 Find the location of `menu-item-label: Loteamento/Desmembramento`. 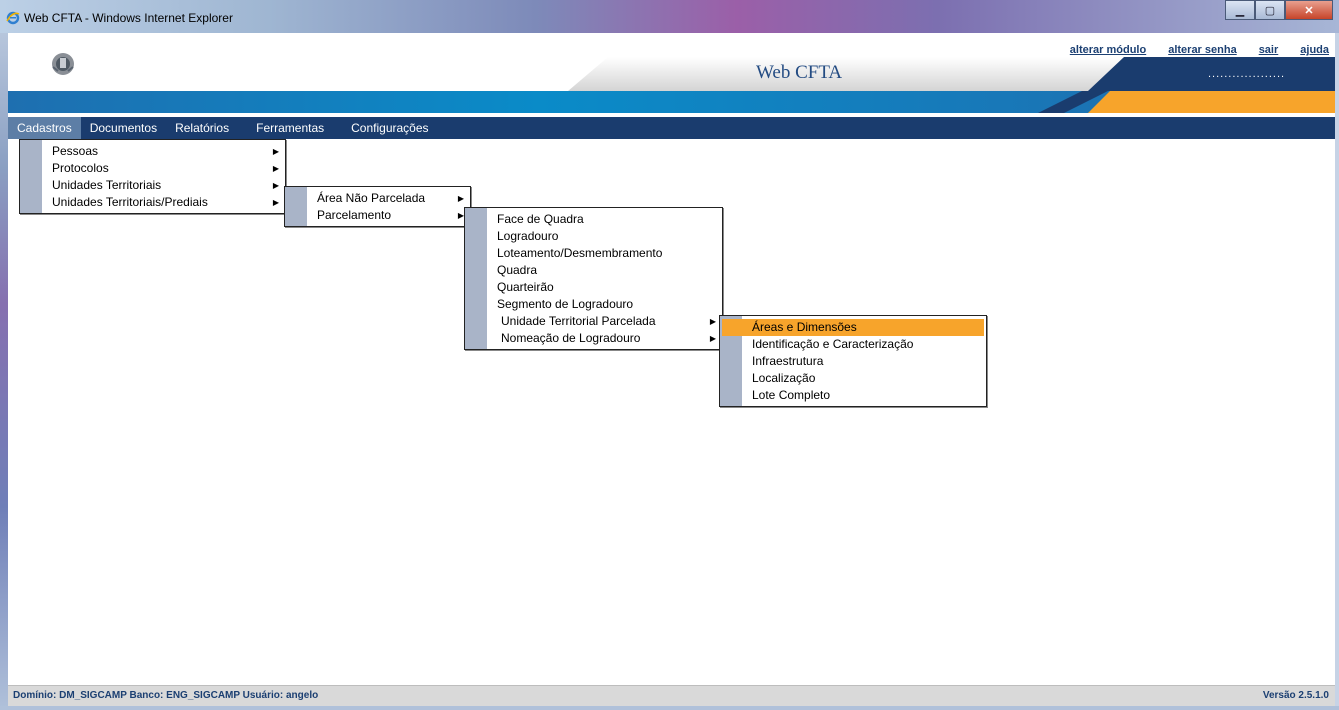

menu-item-label: Loteamento/Desmembramento is located at coordinates (580, 253).